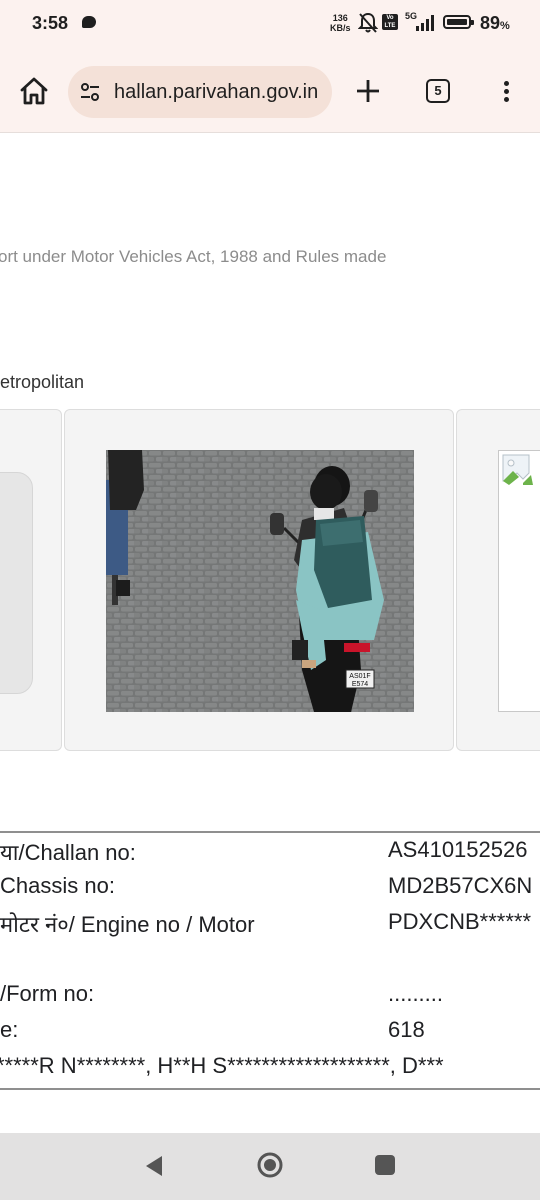 Image resolution: width=540 pixels, height=1200 pixels. What do you see at coordinates (517, 469) in the screenshot?
I see `broken-image-icon` at bounding box center [517, 469].